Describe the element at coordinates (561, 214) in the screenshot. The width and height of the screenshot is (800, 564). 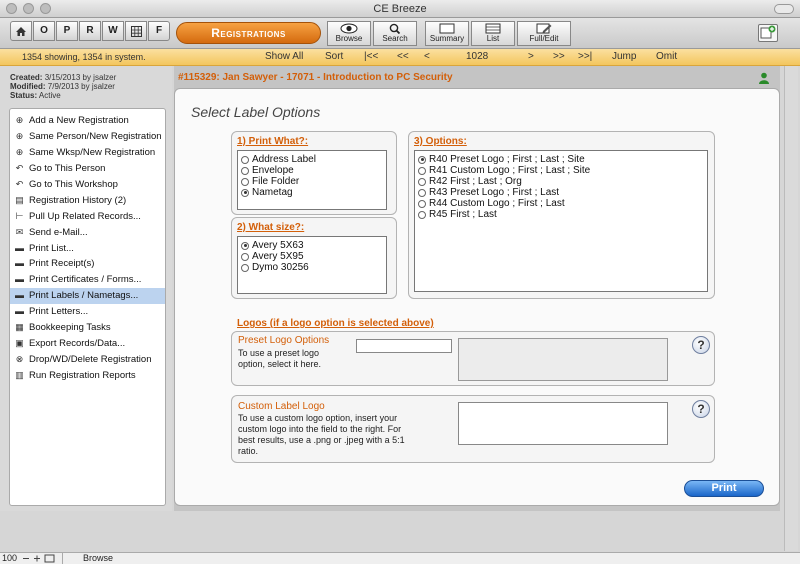
I see `radio-option-r45: R45 First ; Last` at that location.